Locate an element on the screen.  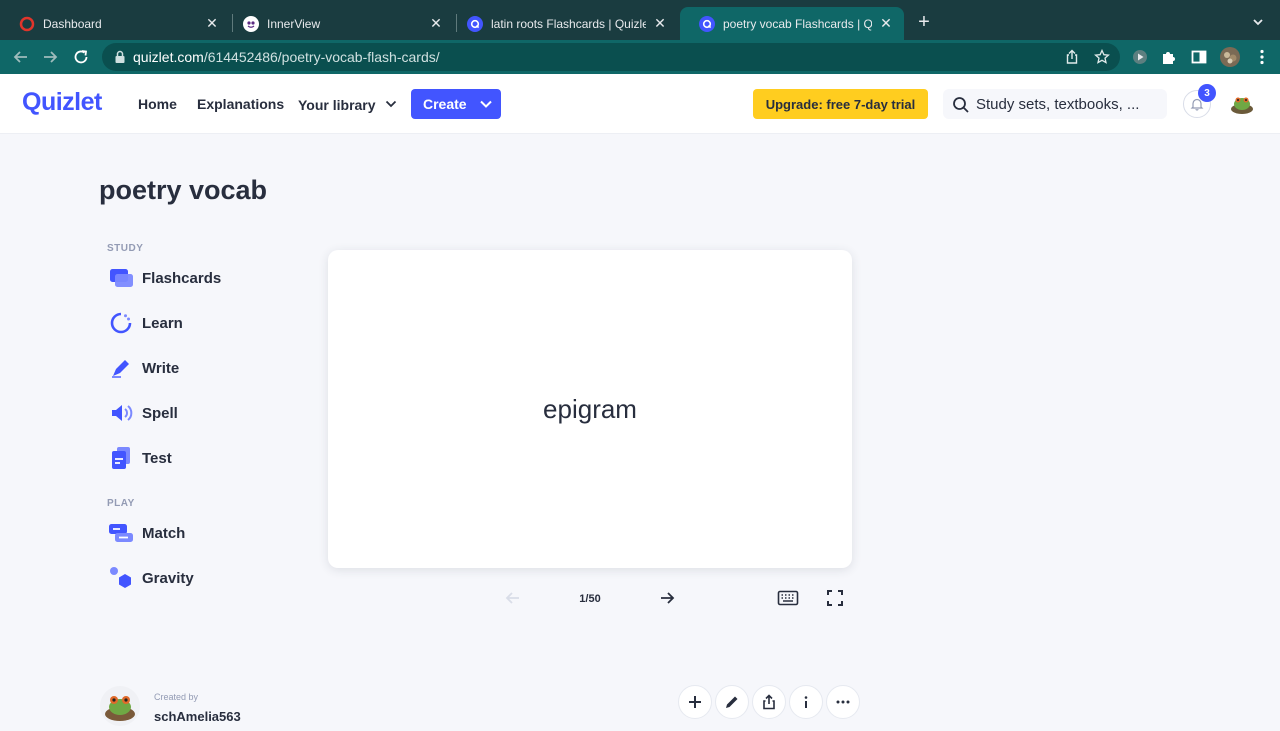
edit-button is located at coordinates (732, 702).